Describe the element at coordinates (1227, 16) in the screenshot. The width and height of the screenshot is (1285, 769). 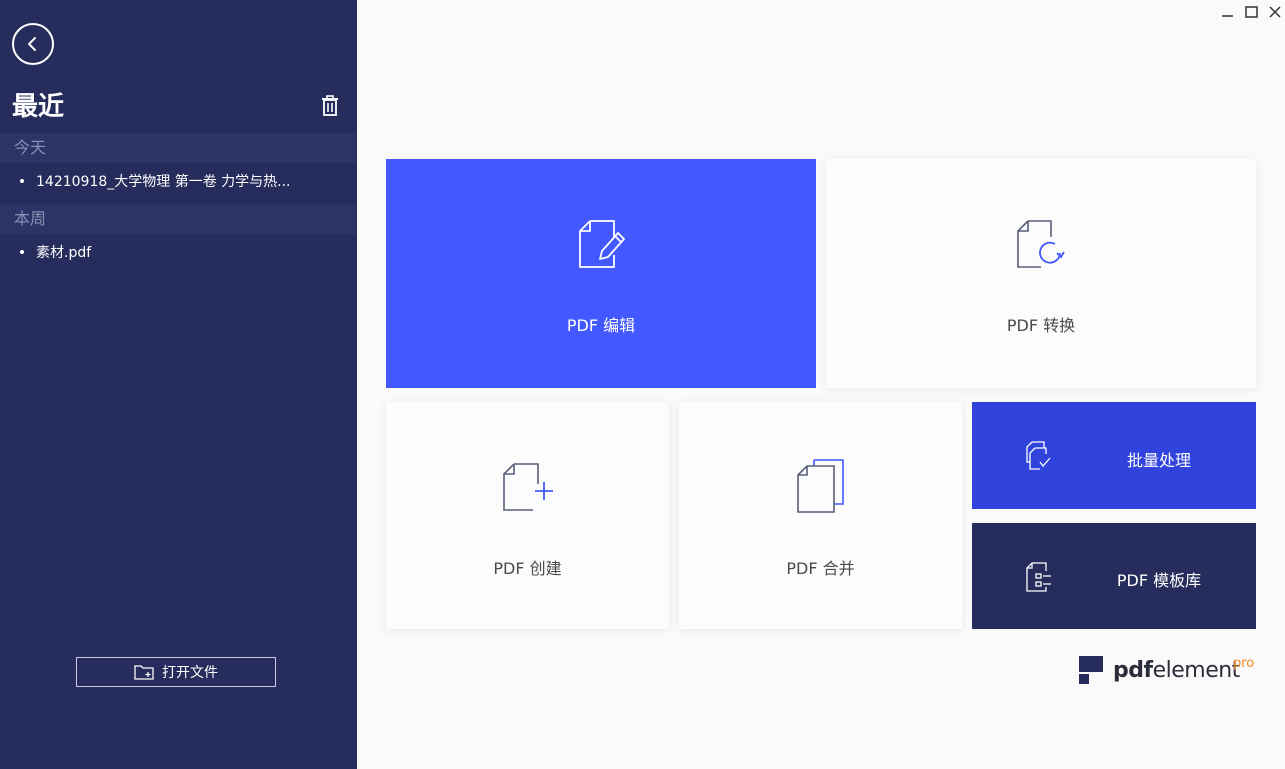
I see `minimize-icon` at that location.